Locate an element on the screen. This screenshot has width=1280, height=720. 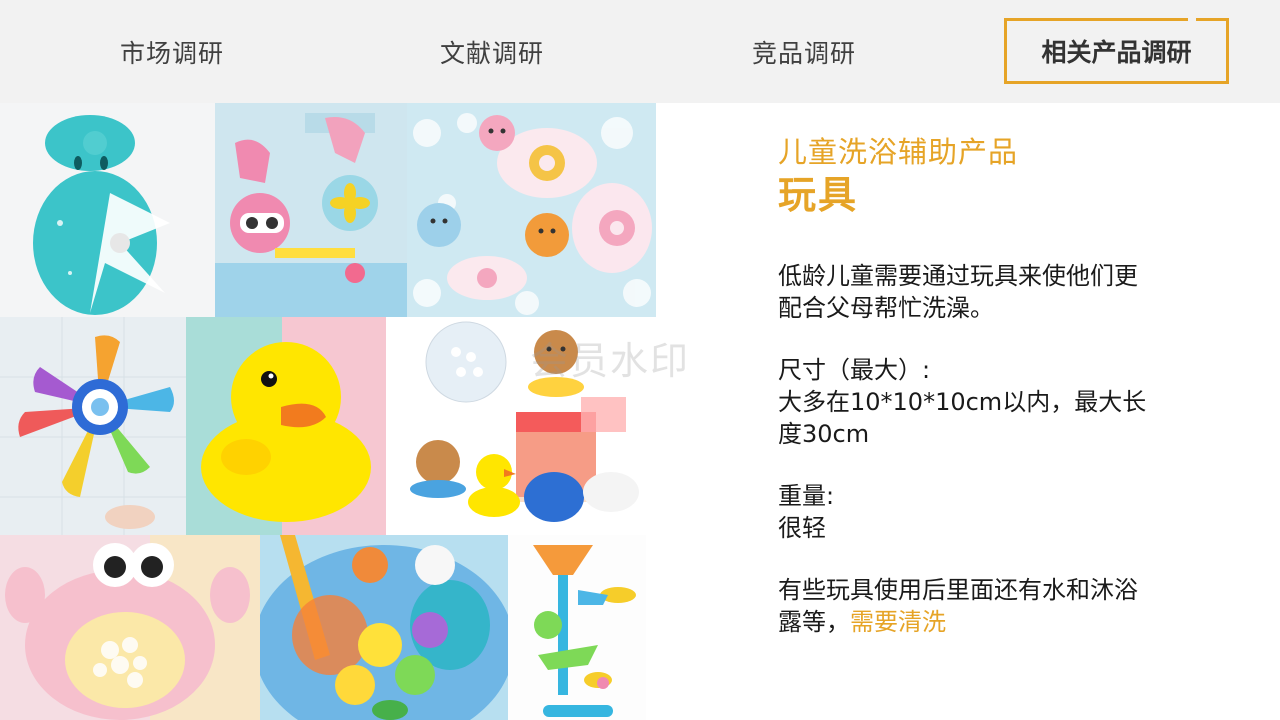
purpose-paragraph: 低龄儿童需要通过玩具来使他们更 配合父母帮忙洗澡。 is located at coordinates (993, 292).